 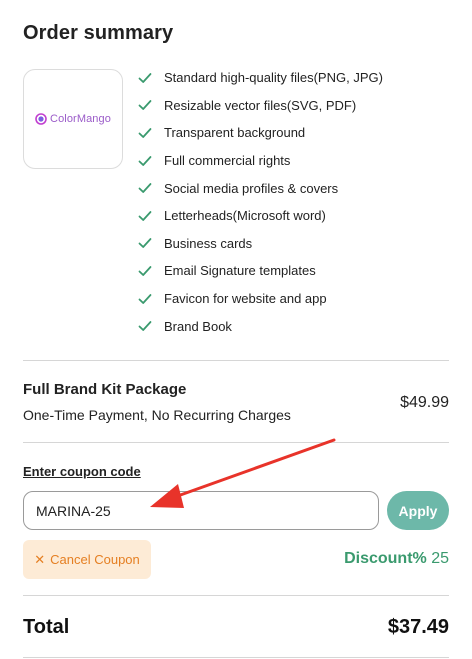 I want to click on feature-label: Resizable vector files(SVG, PDF), so click(x=260, y=105).